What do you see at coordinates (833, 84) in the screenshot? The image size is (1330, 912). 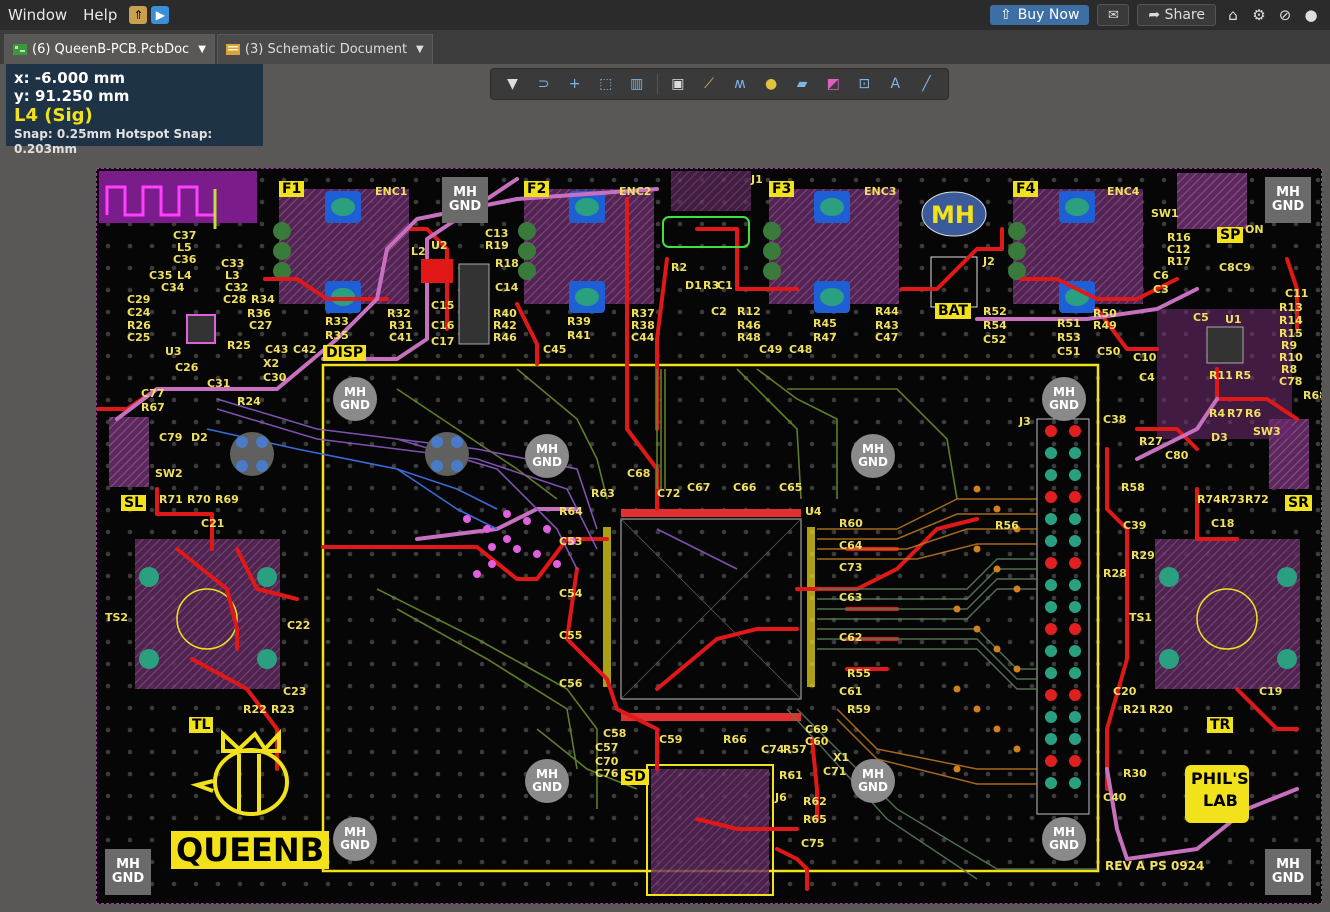 I see `keepout-icon: ◩` at bounding box center [833, 84].